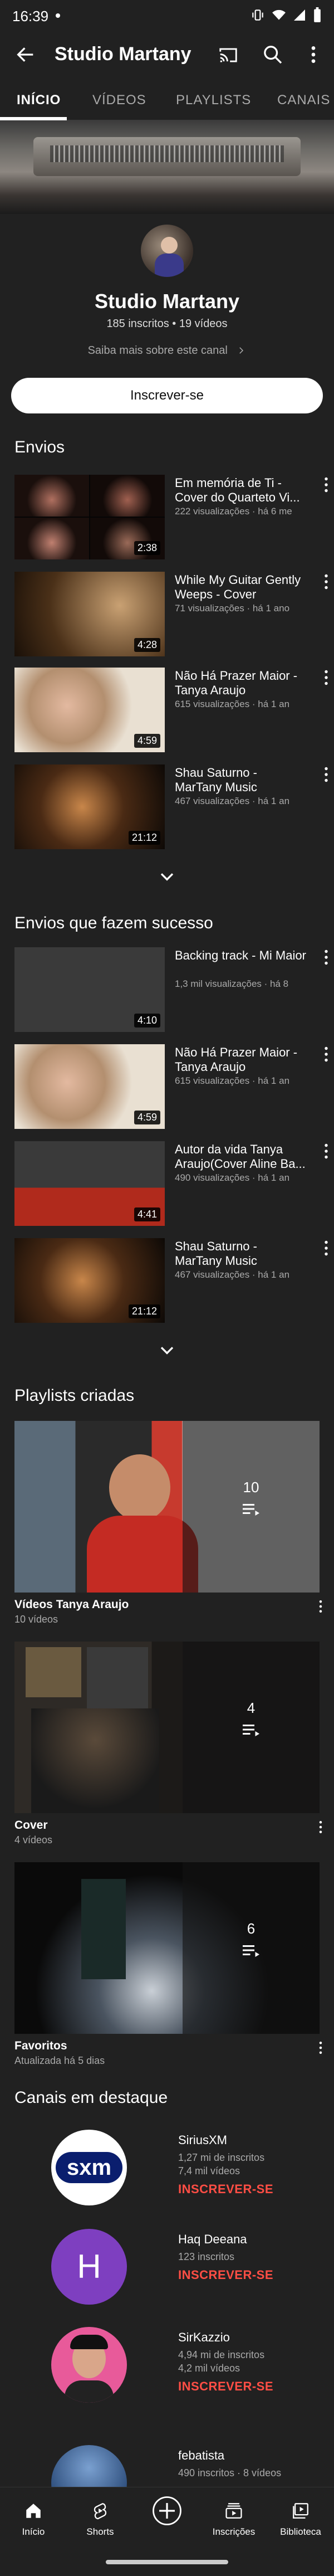 The image size is (334, 2576). What do you see at coordinates (89, 989) in the screenshot?
I see `video-thumbnail: 4:10` at bounding box center [89, 989].